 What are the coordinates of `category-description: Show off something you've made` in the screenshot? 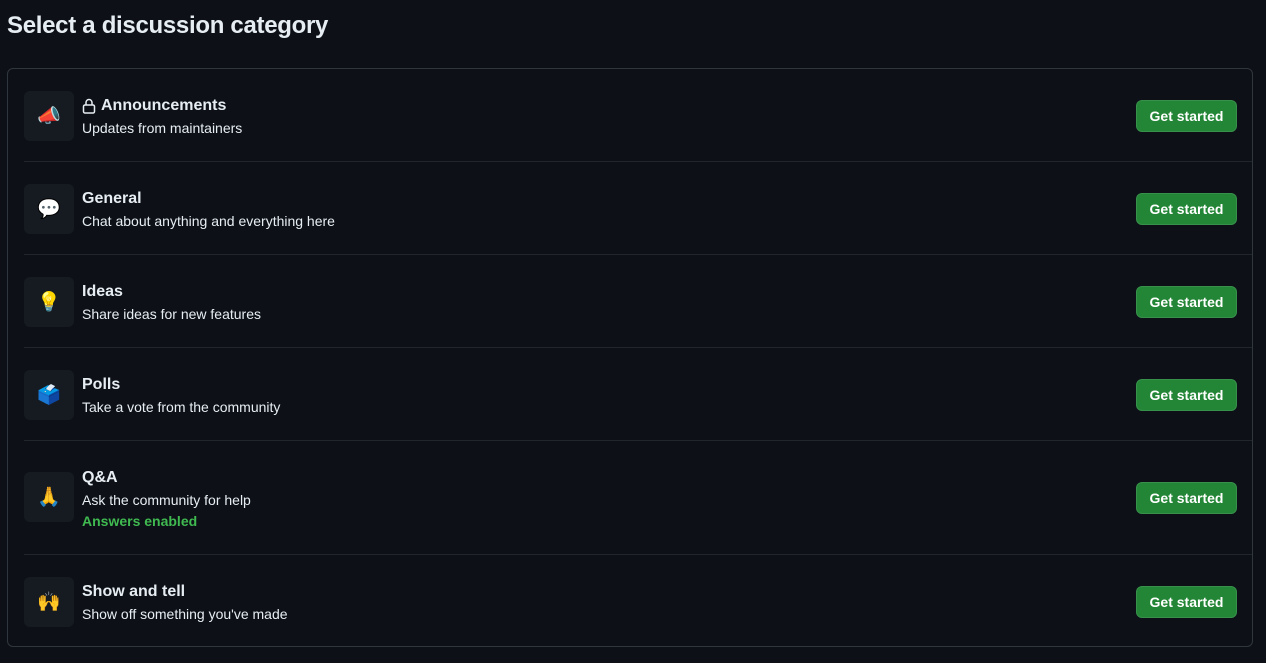 It's located at (185, 614).